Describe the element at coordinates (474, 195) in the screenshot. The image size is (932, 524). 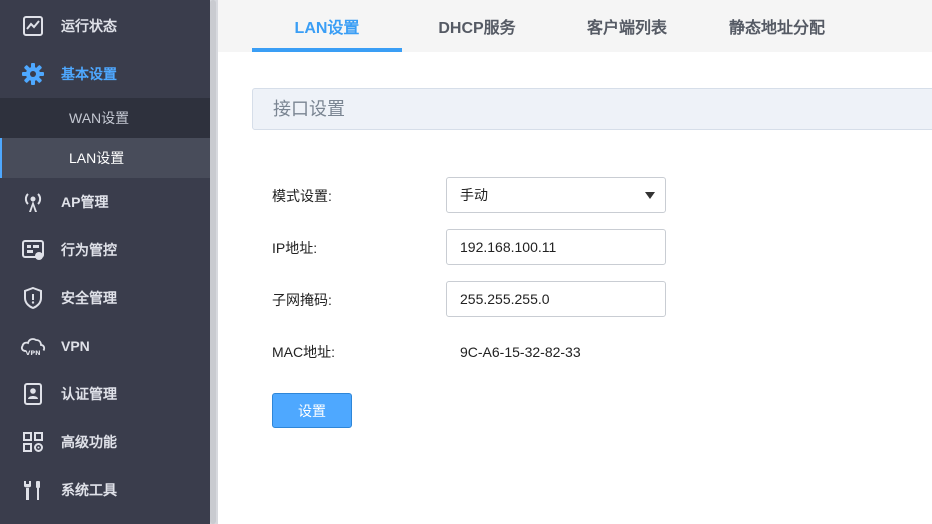
I see `mode-select-value: 手动` at that location.